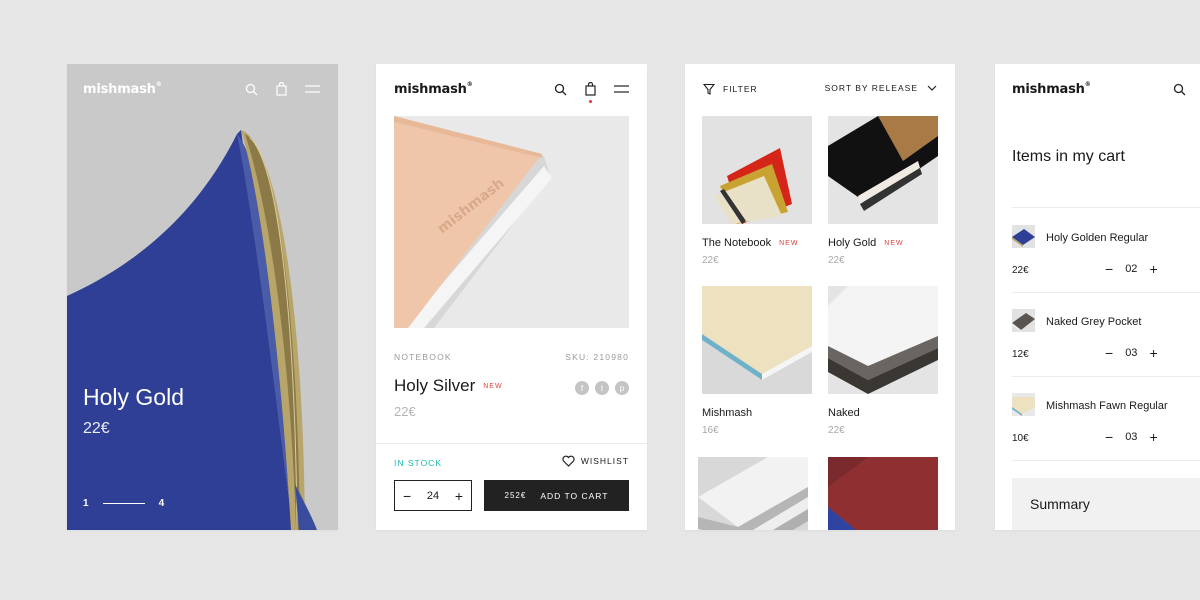  Describe the element at coordinates (595, 461) in the screenshot. I see `wishlist-button: WISHLIST` at that location.